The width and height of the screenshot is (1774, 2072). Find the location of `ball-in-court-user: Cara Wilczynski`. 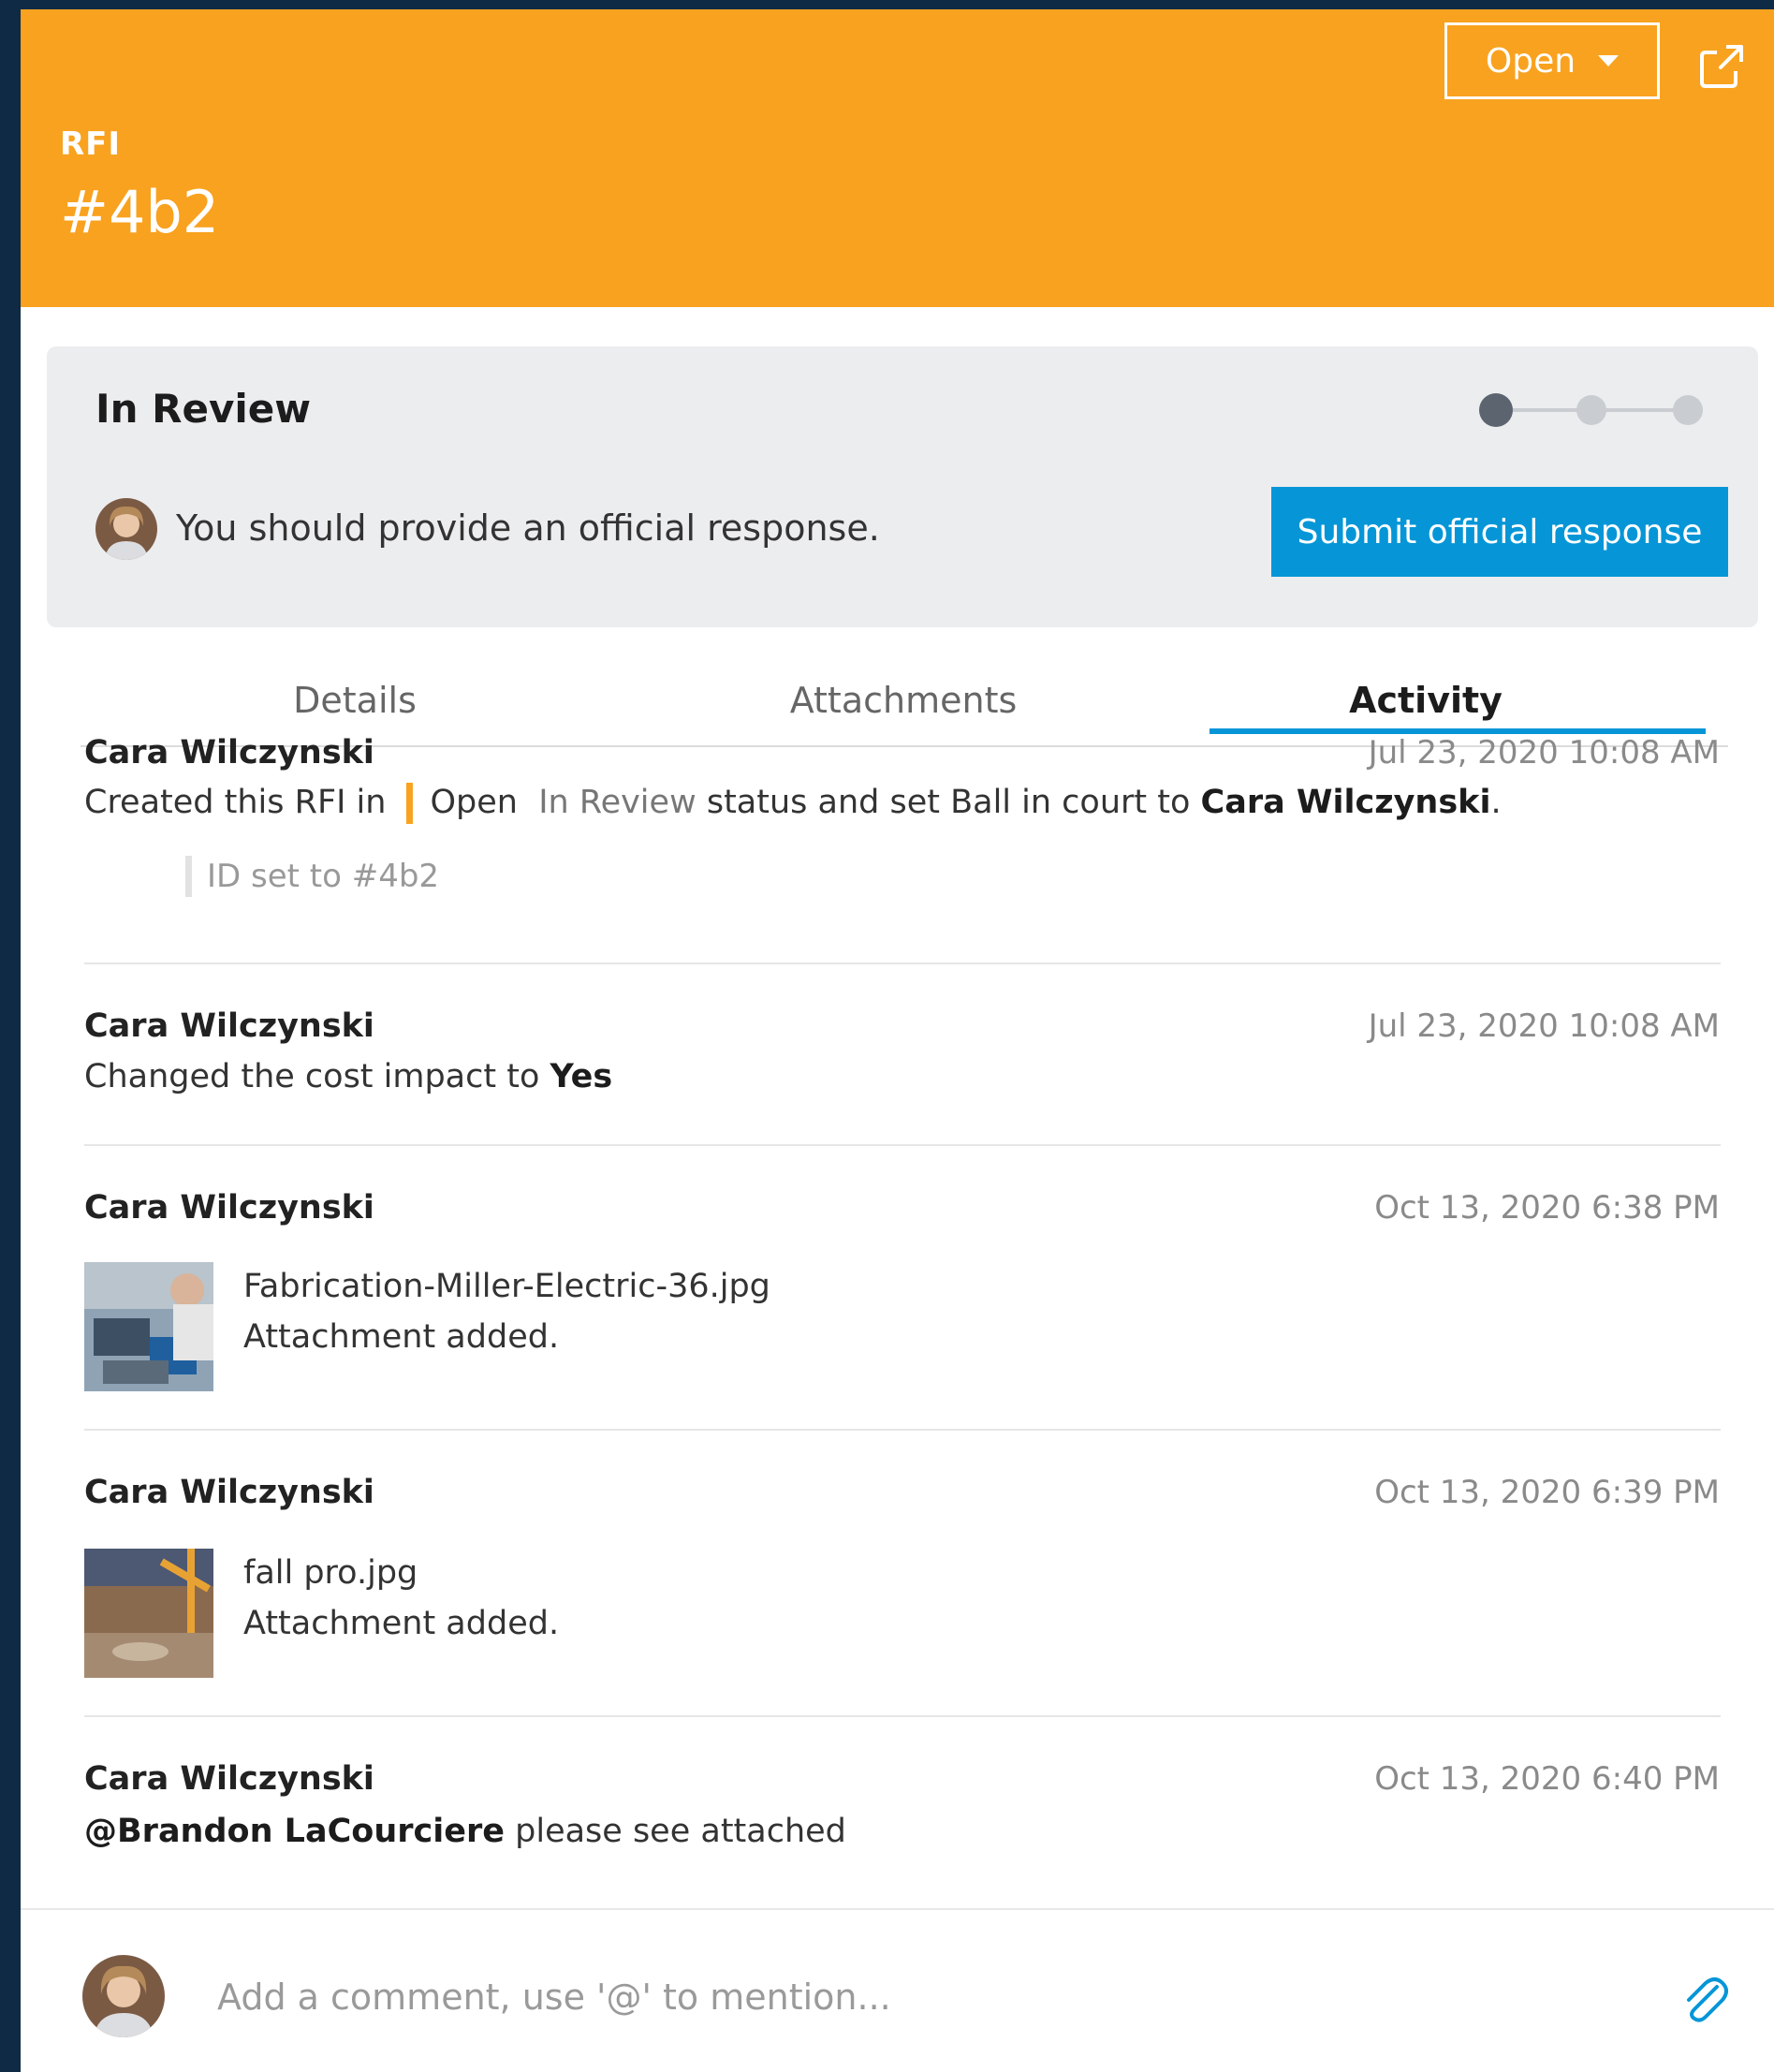

ball-in-court-user: Cara Wilczynski is located at coordinates (1345, 803).